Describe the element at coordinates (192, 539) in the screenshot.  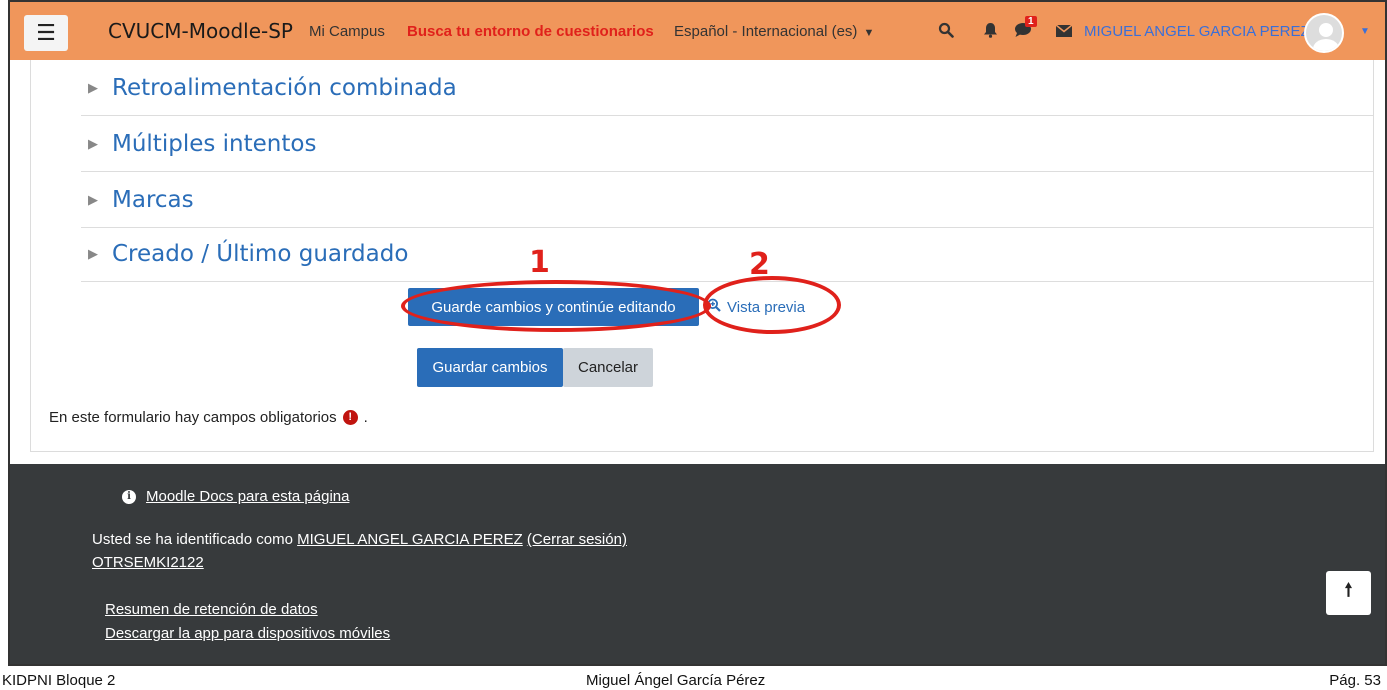
I see `login-prefix: Usted se ha identificado como` at that location.